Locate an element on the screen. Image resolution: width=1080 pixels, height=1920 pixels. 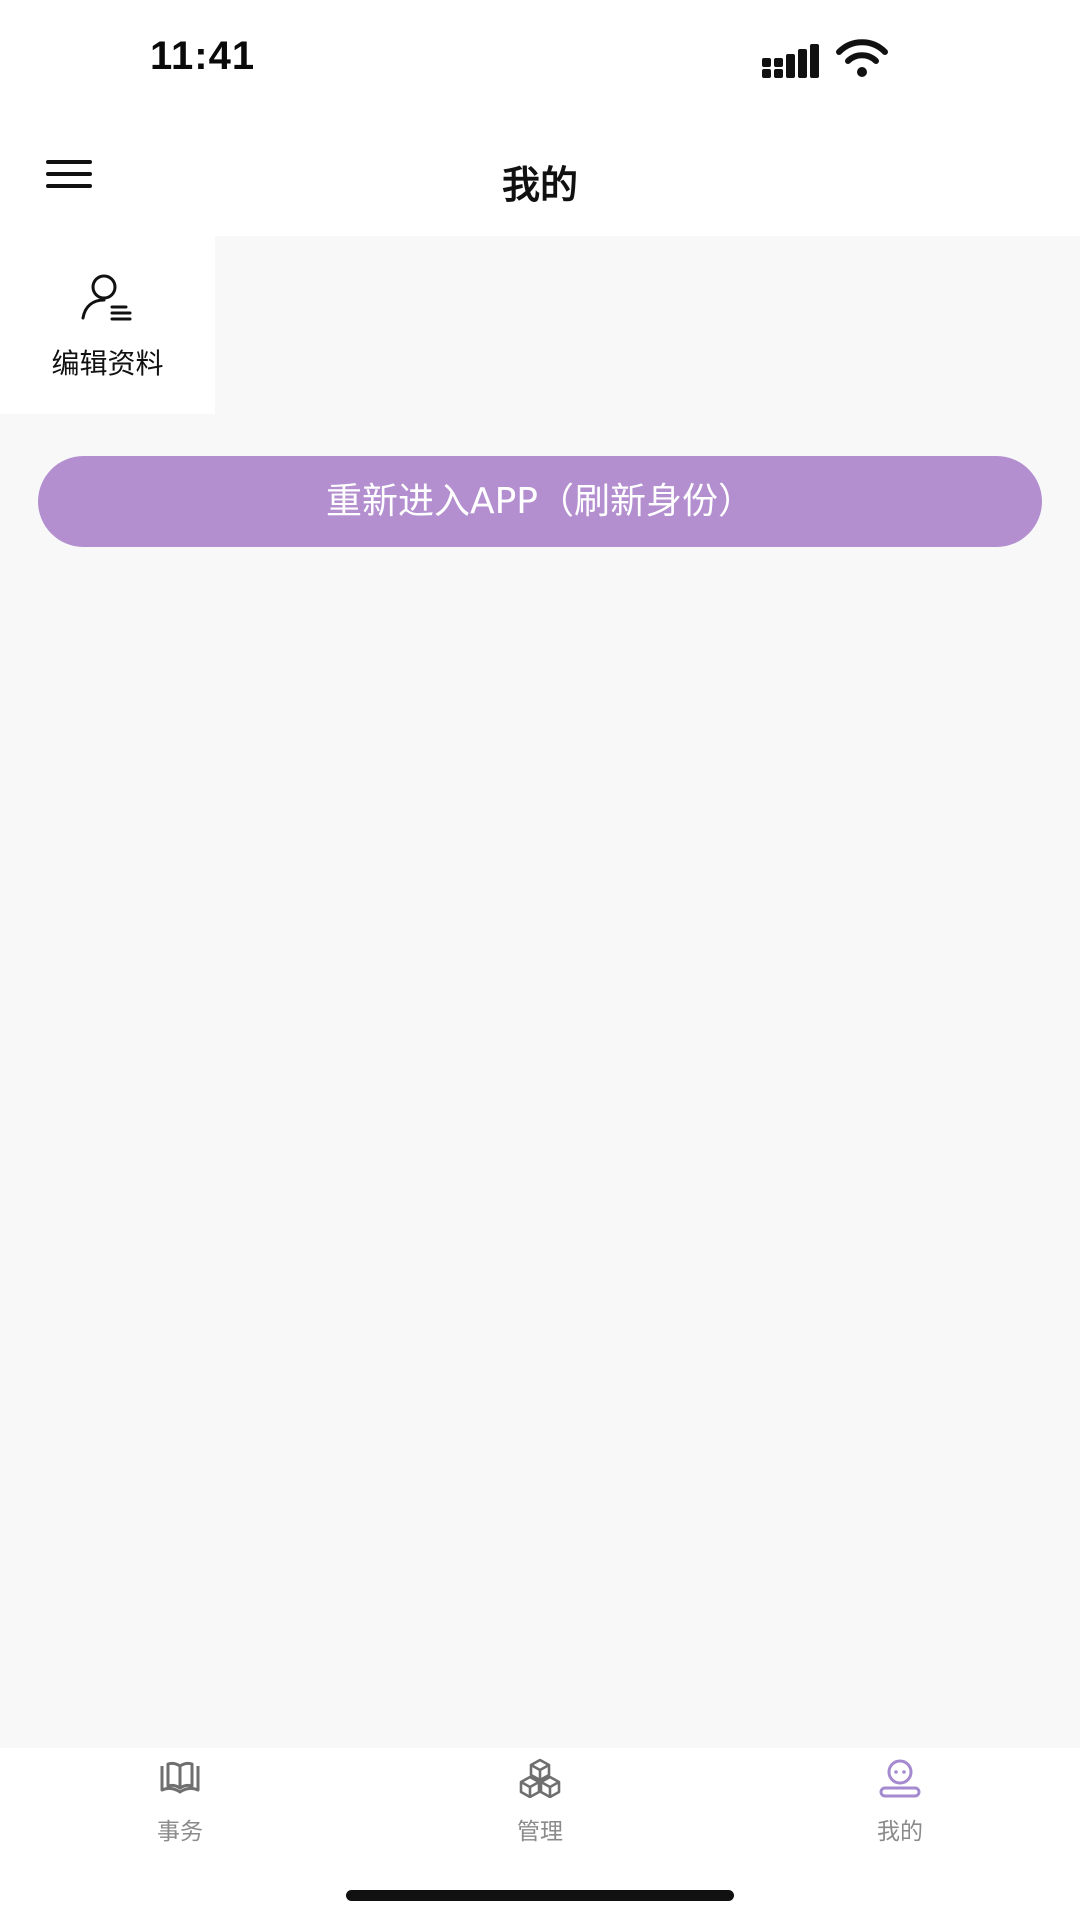
reenter-app-button: 重新进入APP（刷新身份） is located at coordinates (540, 501).